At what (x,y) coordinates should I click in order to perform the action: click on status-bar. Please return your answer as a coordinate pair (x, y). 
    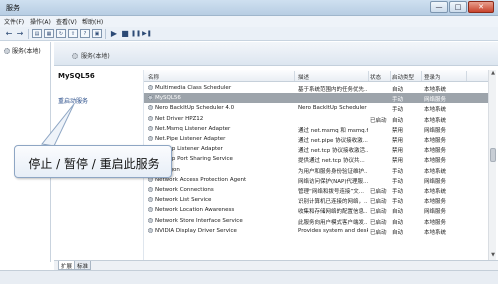
    Looking at the image, I should click on (249, 277).